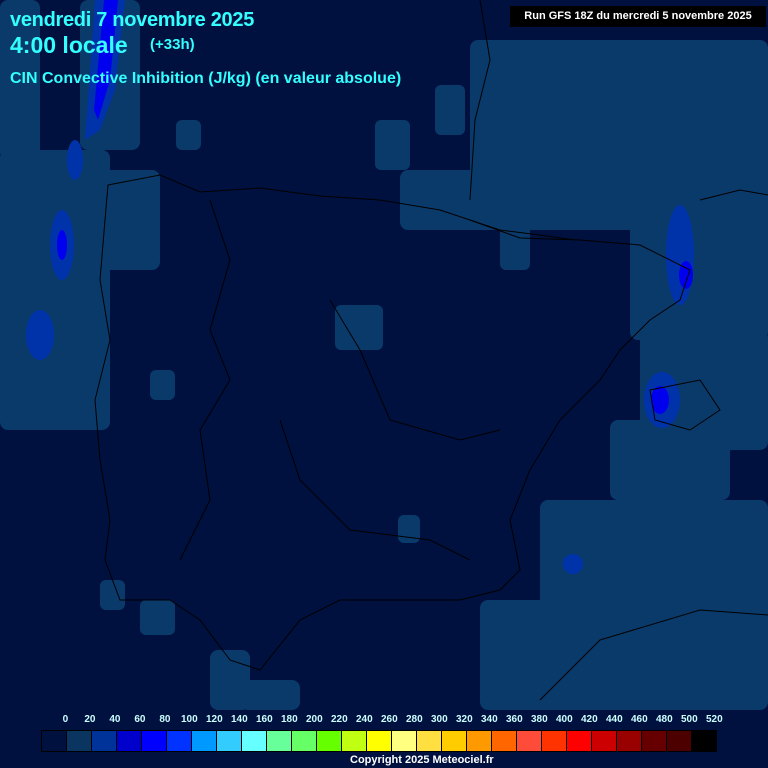  Describe the element at coordinates (289, 719) in the screenshot. I see `legend-label: 180` at that location.